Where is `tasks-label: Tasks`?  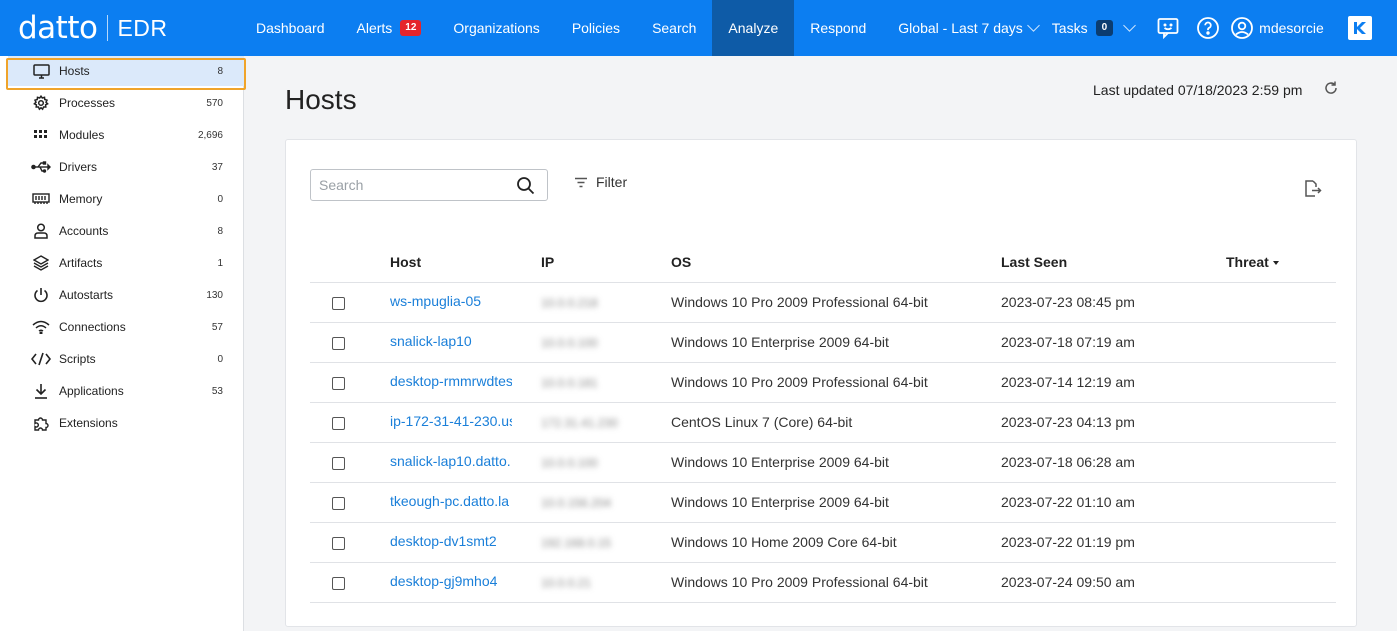
tasks-label: Tasks is located at coordinates (1069, 28).